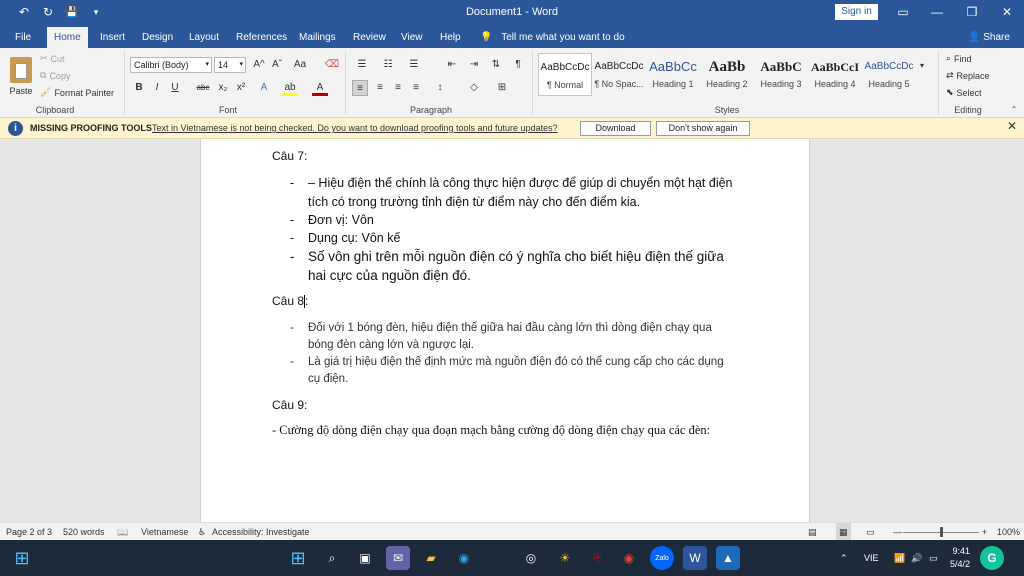  What do you see at coordinates (112, 37) in the screenshot?
I see `tab-insert: Insert` at bounding box center [112, 37].